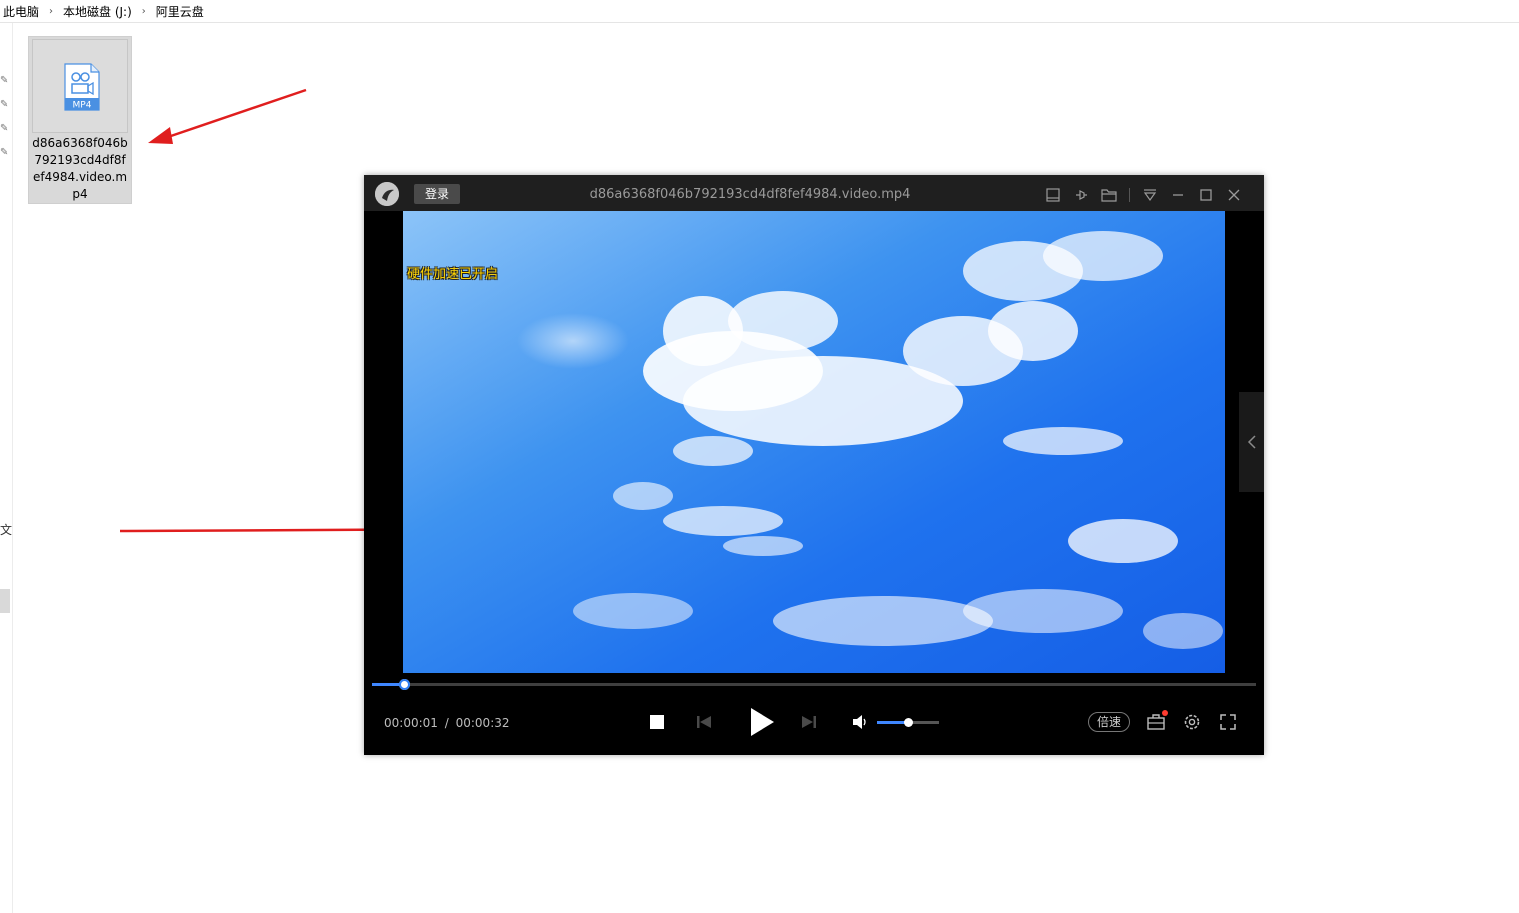  Describe the element at coordinates (1234, 195) in the screenshot. I see `close-icon` at that location.